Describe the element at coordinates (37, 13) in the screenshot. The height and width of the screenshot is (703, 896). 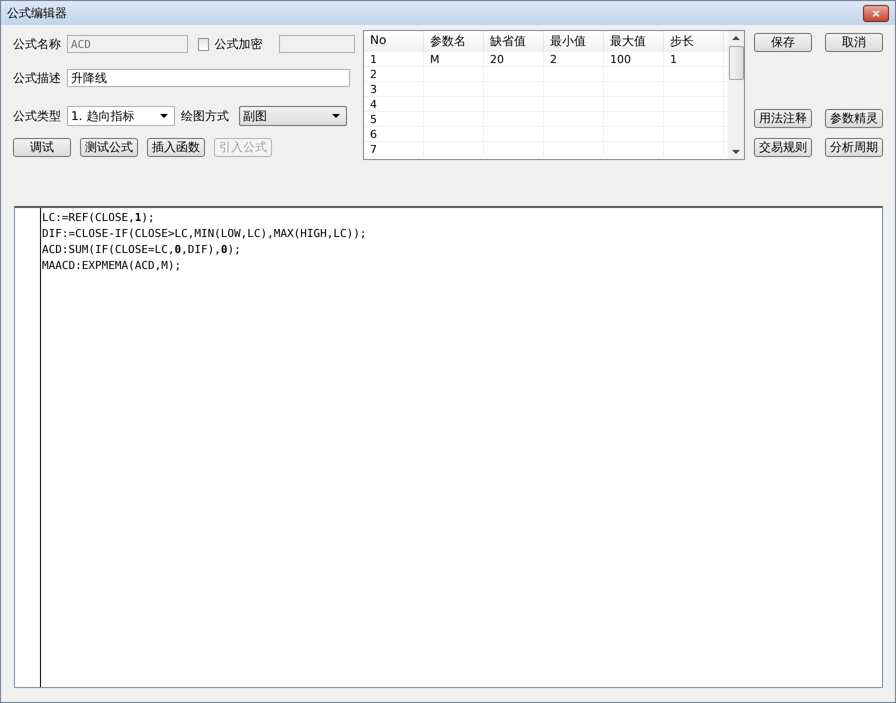
I see `window-title: 公式编辑器` at that location.